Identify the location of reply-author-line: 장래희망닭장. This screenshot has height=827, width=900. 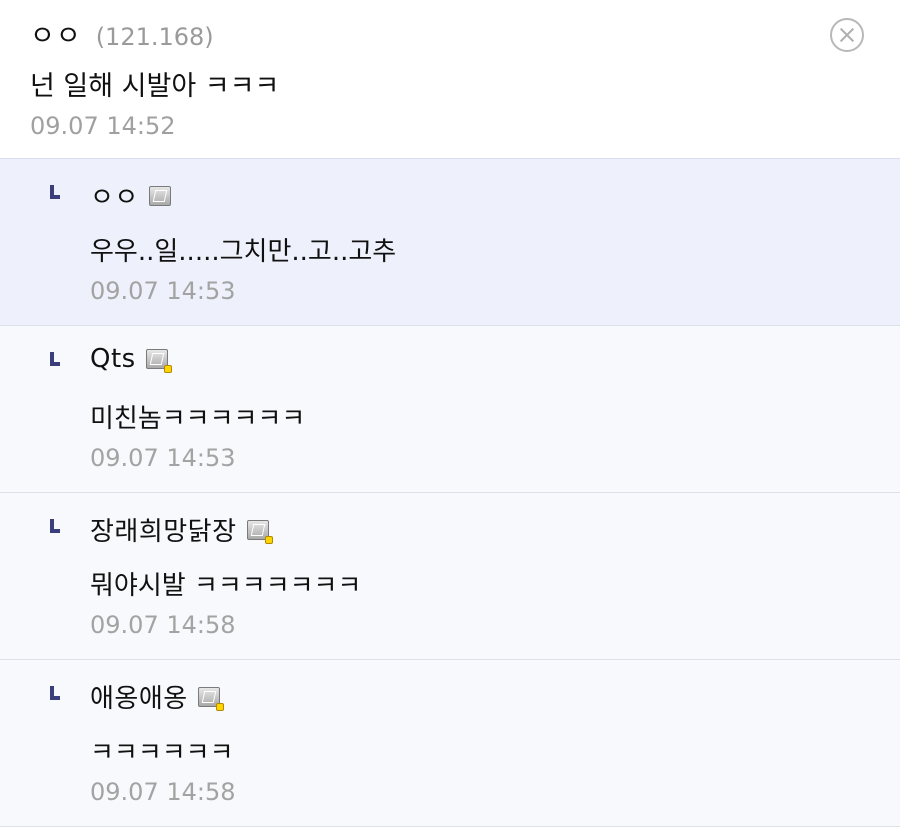
(181, 529).